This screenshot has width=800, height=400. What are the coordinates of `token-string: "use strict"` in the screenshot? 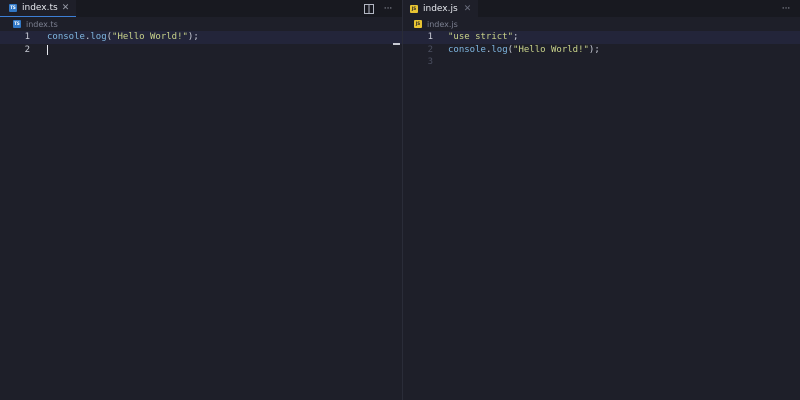 It's located at (481, 37).